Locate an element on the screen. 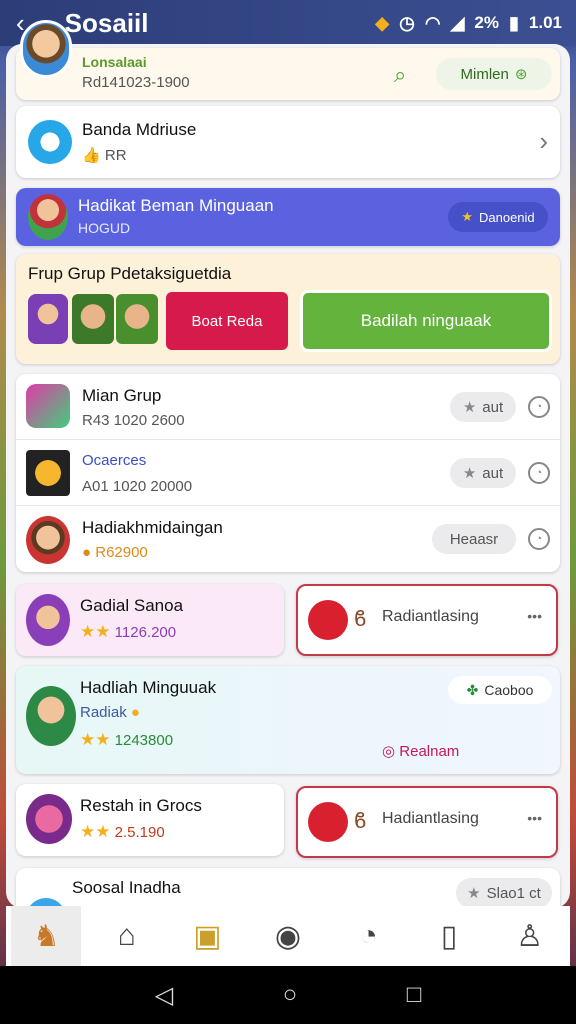 The height and width of the screenshot is (1024, 576). restah-title: Restah in Grocs is located at coordinates (141, 805).